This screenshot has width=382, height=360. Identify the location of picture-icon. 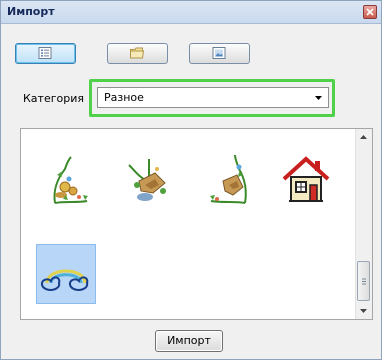
(219, 53).